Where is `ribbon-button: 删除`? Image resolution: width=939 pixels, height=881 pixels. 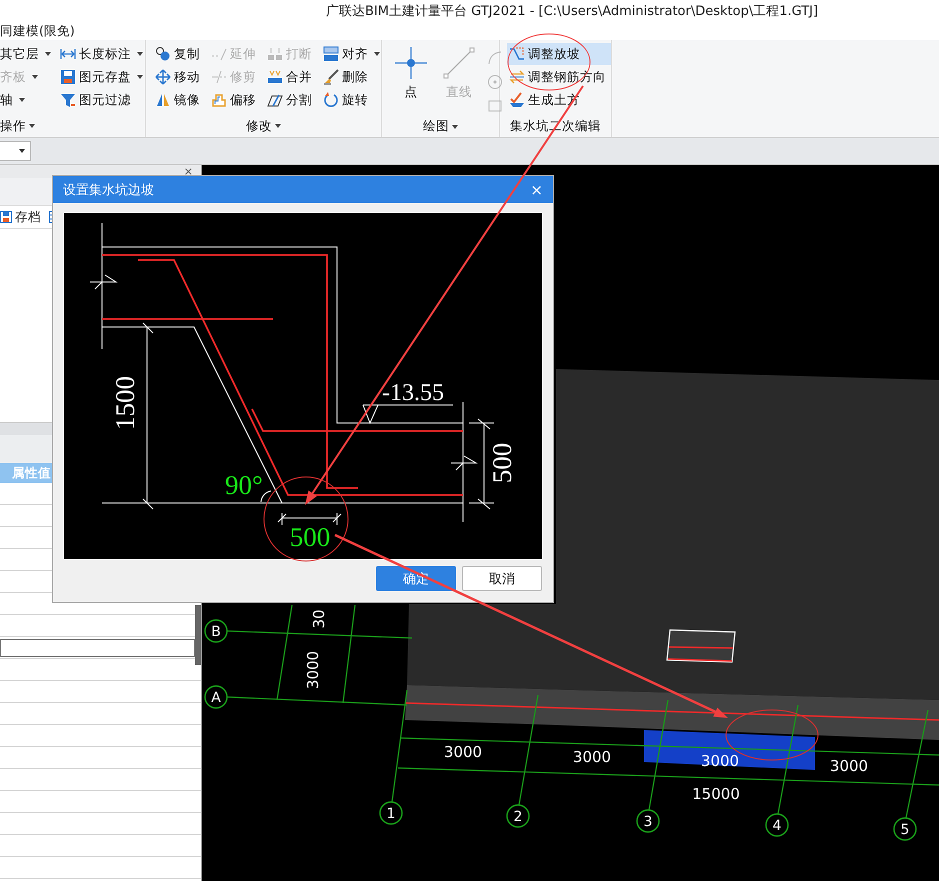 ribbon-button: 删除 is located at coordinates (352, 77).